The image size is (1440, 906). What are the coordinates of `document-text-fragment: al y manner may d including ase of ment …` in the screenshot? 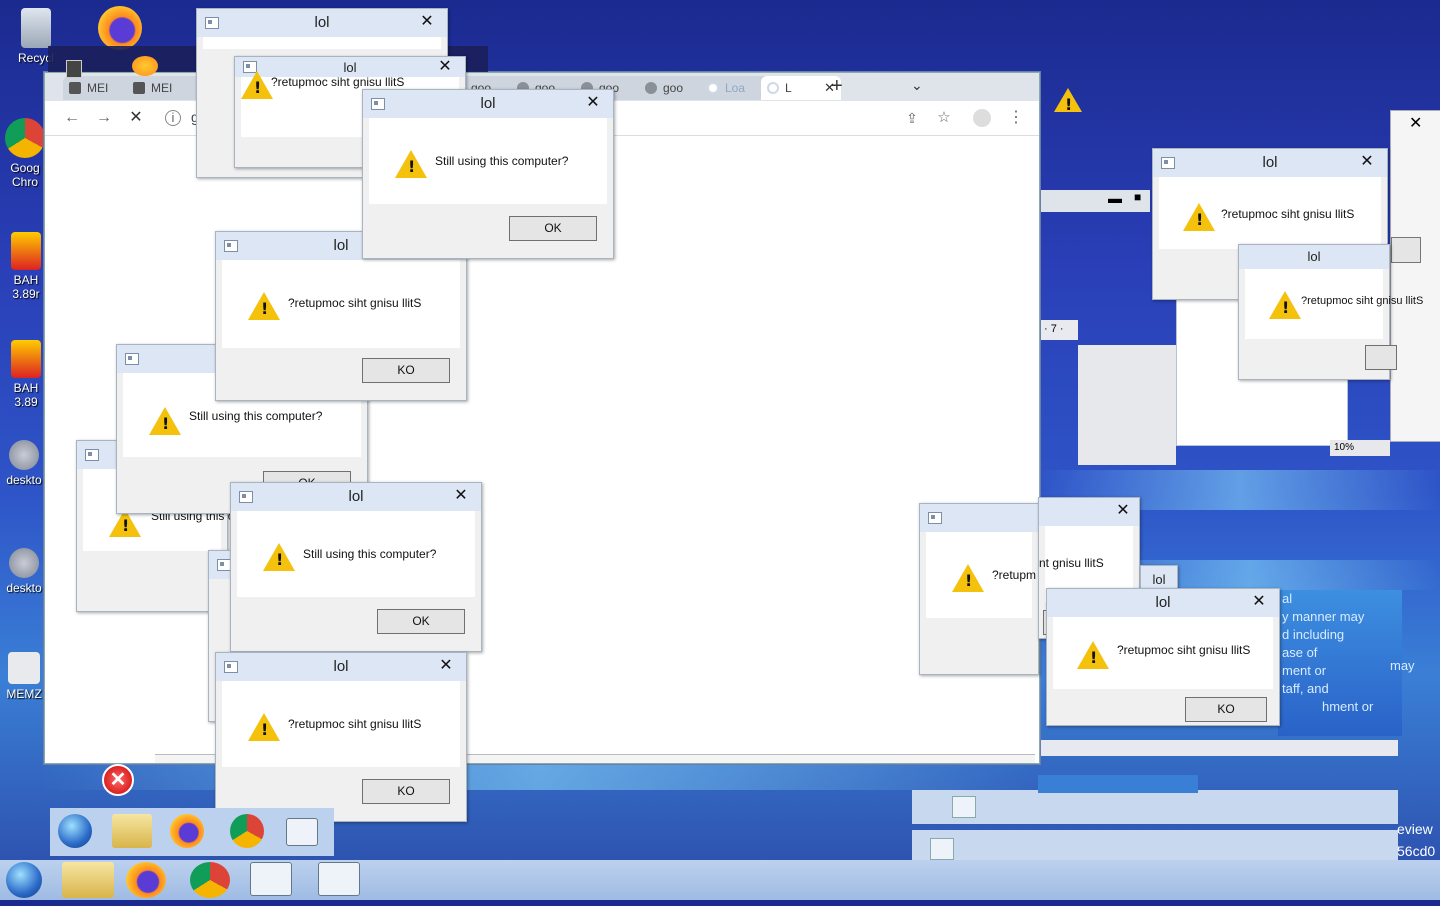 It's located at (1340, 663).